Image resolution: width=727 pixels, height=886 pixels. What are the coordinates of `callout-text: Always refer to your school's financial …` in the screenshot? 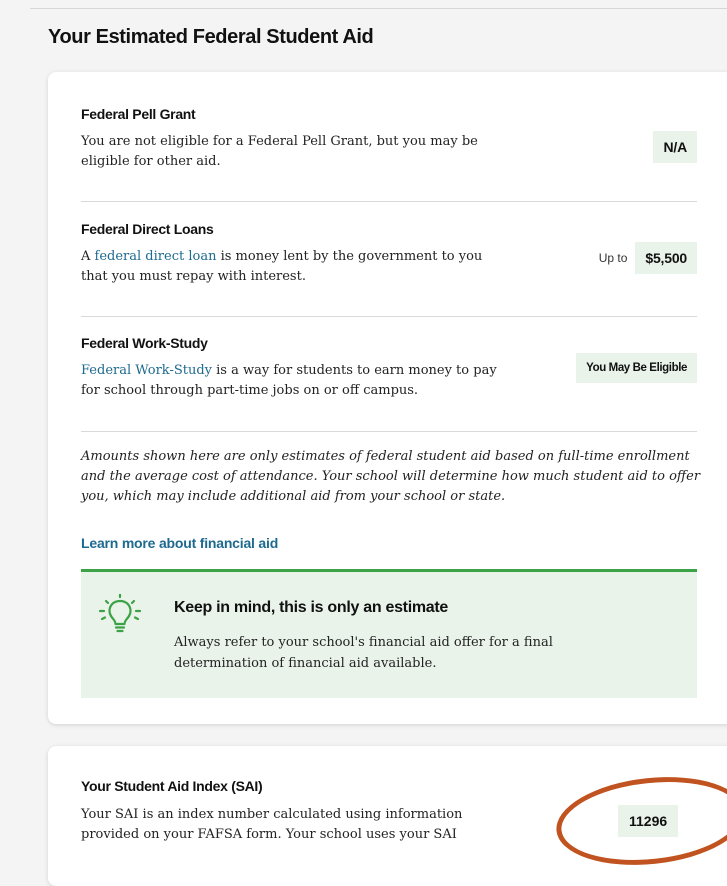 It's located at (363, 653).